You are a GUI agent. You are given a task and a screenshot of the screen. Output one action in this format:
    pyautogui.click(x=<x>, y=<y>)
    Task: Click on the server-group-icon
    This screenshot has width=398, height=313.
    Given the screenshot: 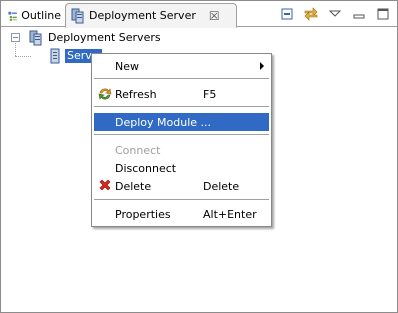 What is the action you would take?
    pyautogui.click(x=35, y=38)
    